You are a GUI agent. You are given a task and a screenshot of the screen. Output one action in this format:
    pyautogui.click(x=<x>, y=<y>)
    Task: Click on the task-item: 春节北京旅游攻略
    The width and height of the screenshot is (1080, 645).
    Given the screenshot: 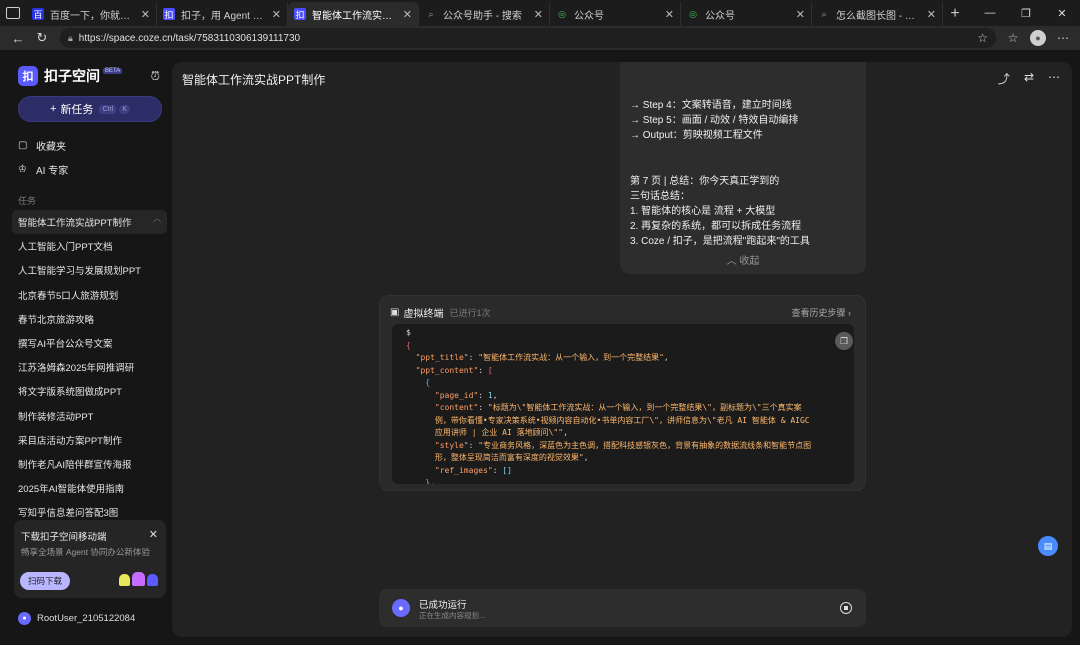 What is the action you would take?
    pyautogui.click(x=89, y=319)
    